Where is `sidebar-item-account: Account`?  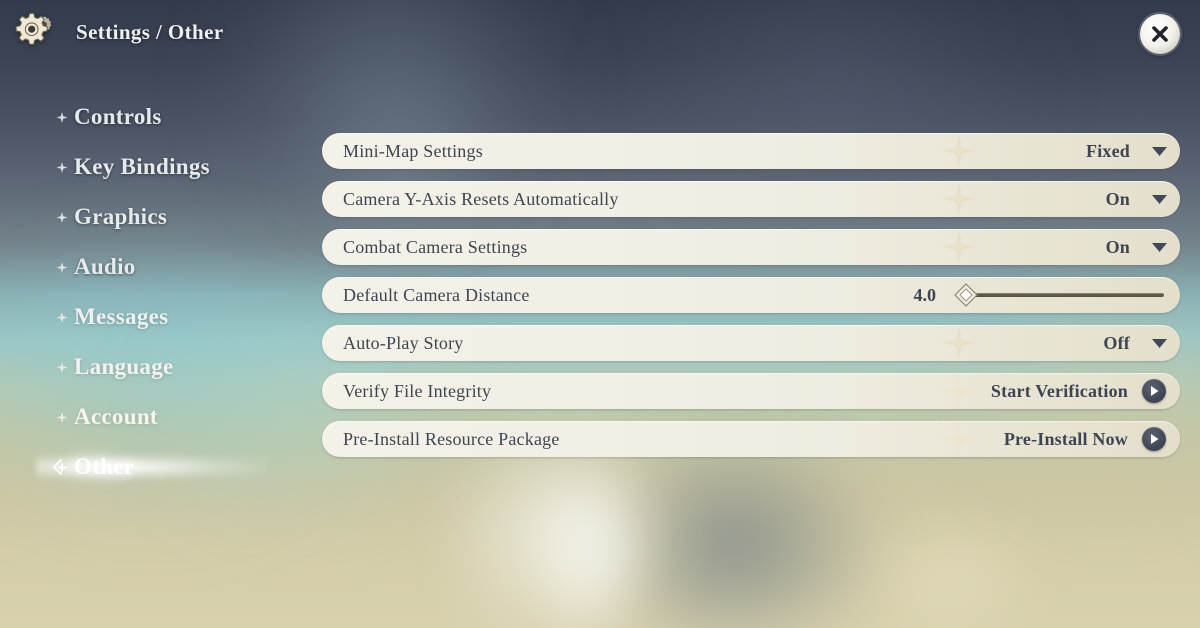 sidebar-item-account: Account is located at coordinates (150, 417).